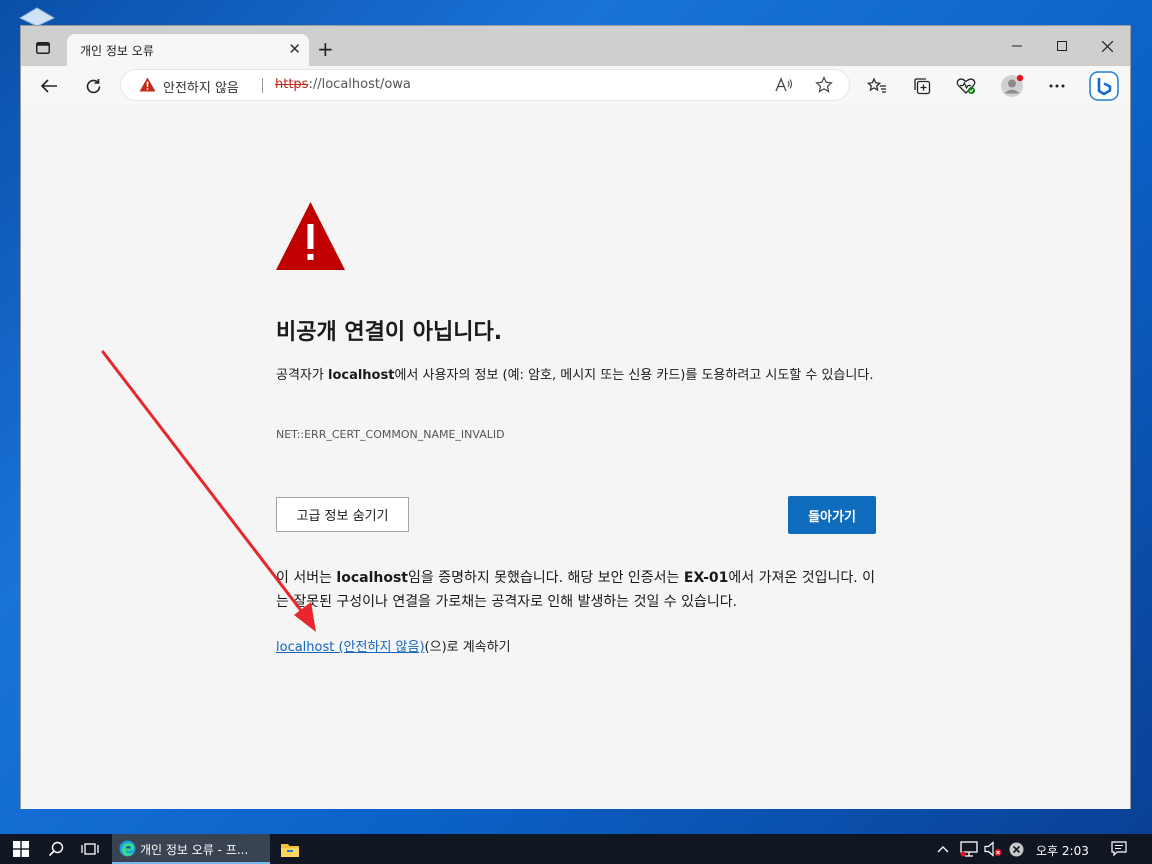 This screenshot has height=864, width=1152. What do you see at coordinates (361, 375) in the screenshot?
I see `description-host: localhost` at bounding box center [361, 375].